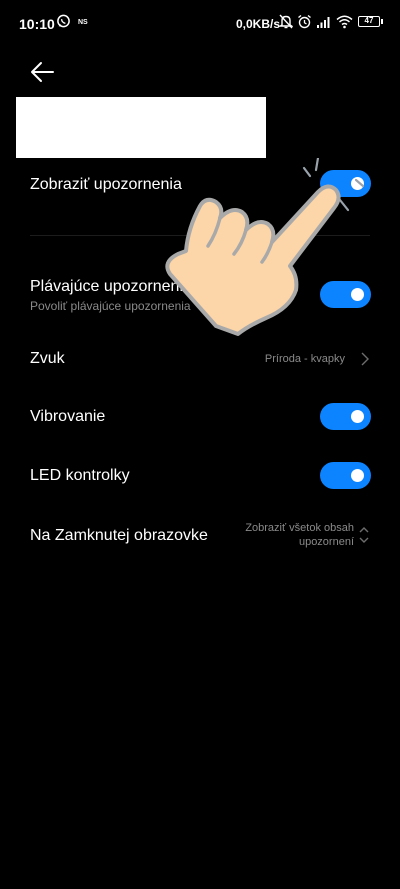 The width and height of the screenshot is (400, 889). Describe the element at coordinates (141, 127) in the screenshot. I see `app-title-block` at that location.